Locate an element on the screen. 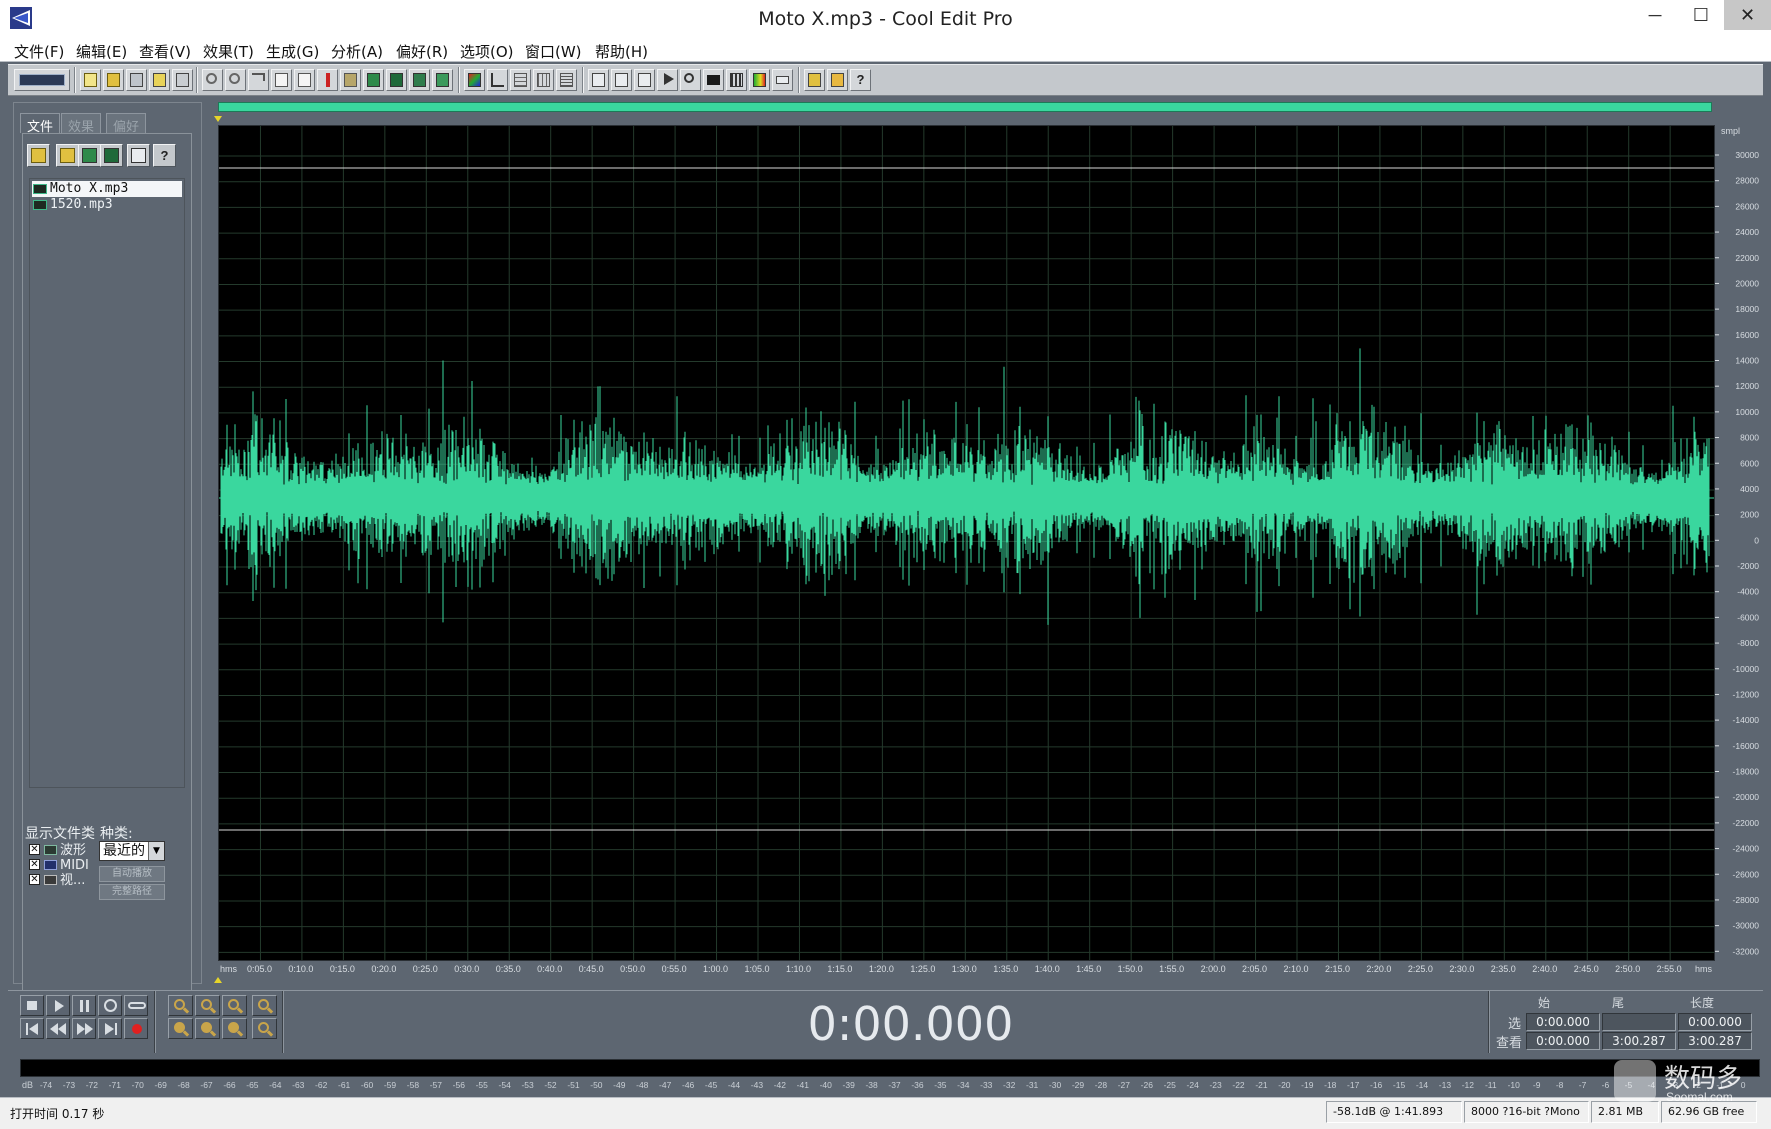 Image resolution: width=1771 pixels, height=1129 pixels. stop-button is located at coordinates (32, 1005).